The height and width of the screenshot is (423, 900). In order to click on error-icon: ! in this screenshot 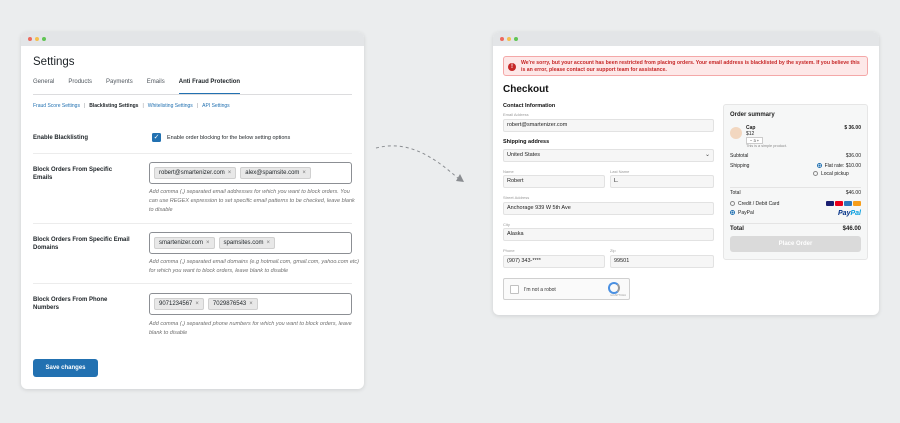, I will do `click(512, 67)`.